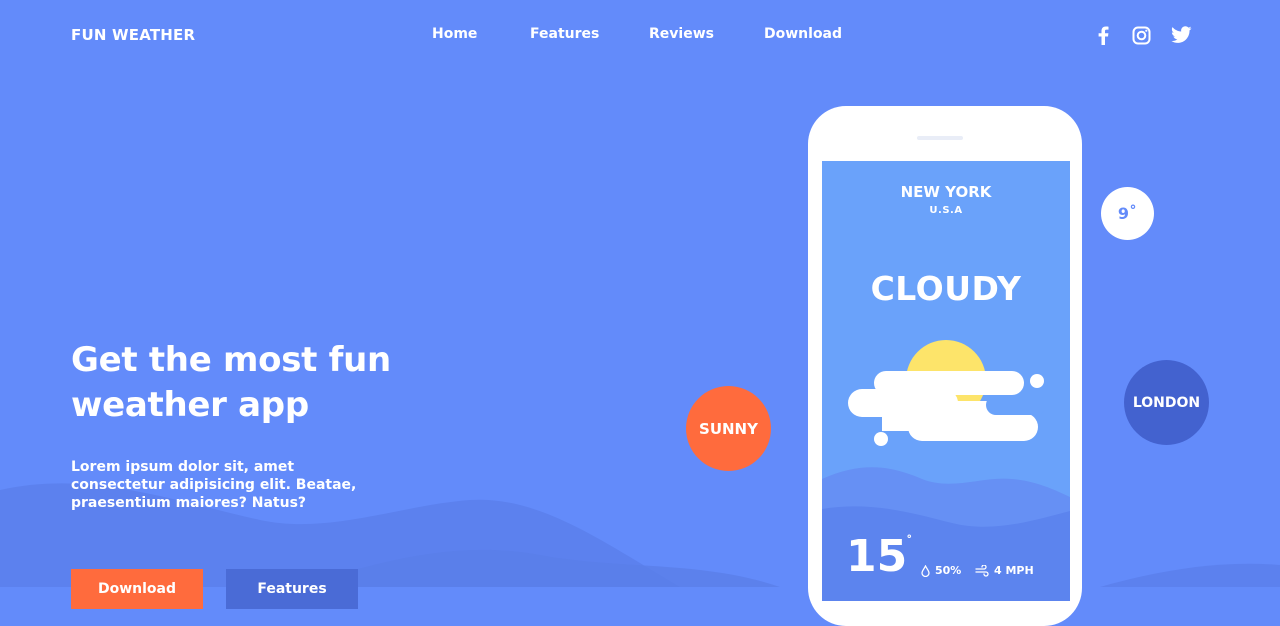 The width and height of the screenshot is (1280, 626). What do you see at coordinates (681, 34) in the screenshot?
I see `nav-reviews: Reviews` at bounding box center [681, 34].